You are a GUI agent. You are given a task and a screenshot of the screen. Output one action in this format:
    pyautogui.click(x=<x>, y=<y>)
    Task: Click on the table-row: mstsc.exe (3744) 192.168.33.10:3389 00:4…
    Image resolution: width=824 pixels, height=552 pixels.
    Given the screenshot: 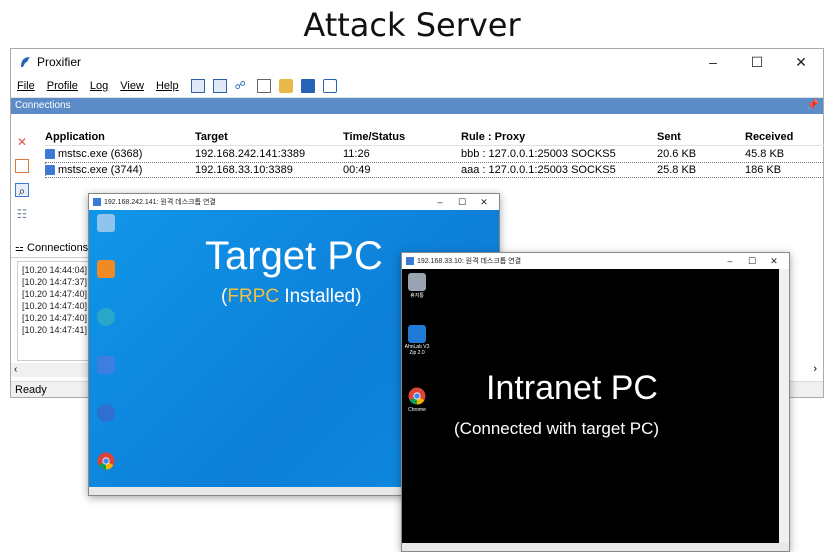 What is the action you would take?
    pyautogui.click(x=434, y=170)
    